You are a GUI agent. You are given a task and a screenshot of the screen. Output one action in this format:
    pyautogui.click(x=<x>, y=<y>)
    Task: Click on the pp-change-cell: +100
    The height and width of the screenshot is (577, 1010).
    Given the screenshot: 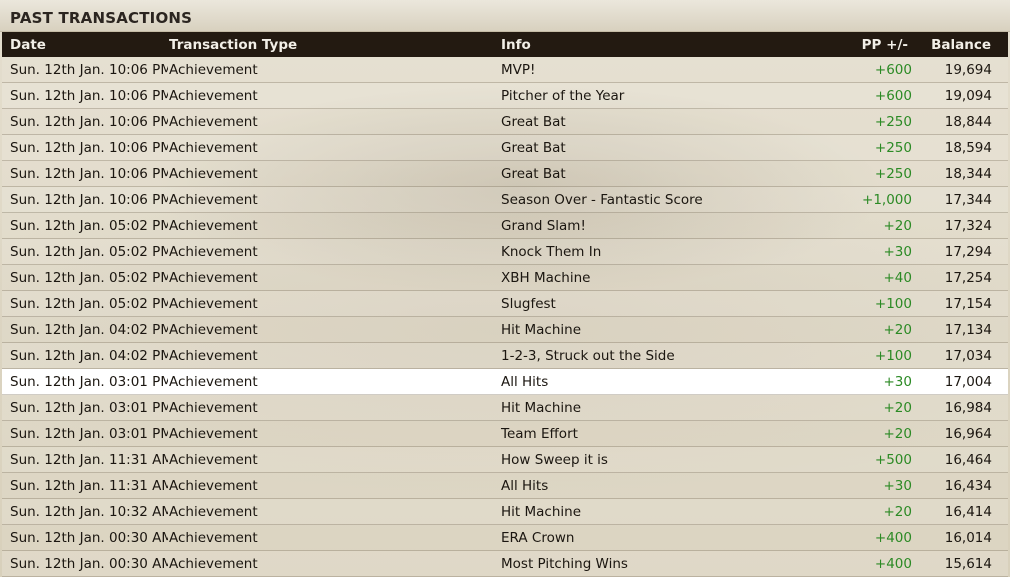 What is the action you would take?
    pyautogui.click(x=893, y=356)
    